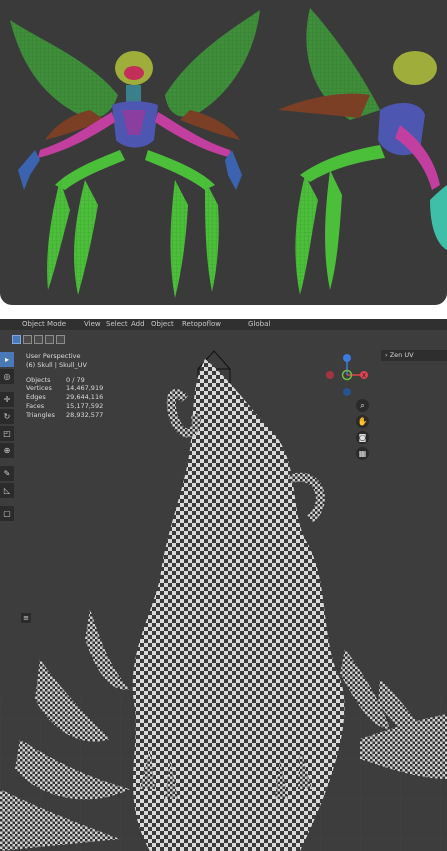 The image size is (447, 851). I want to click on select-mode-group, so click(38, 340).